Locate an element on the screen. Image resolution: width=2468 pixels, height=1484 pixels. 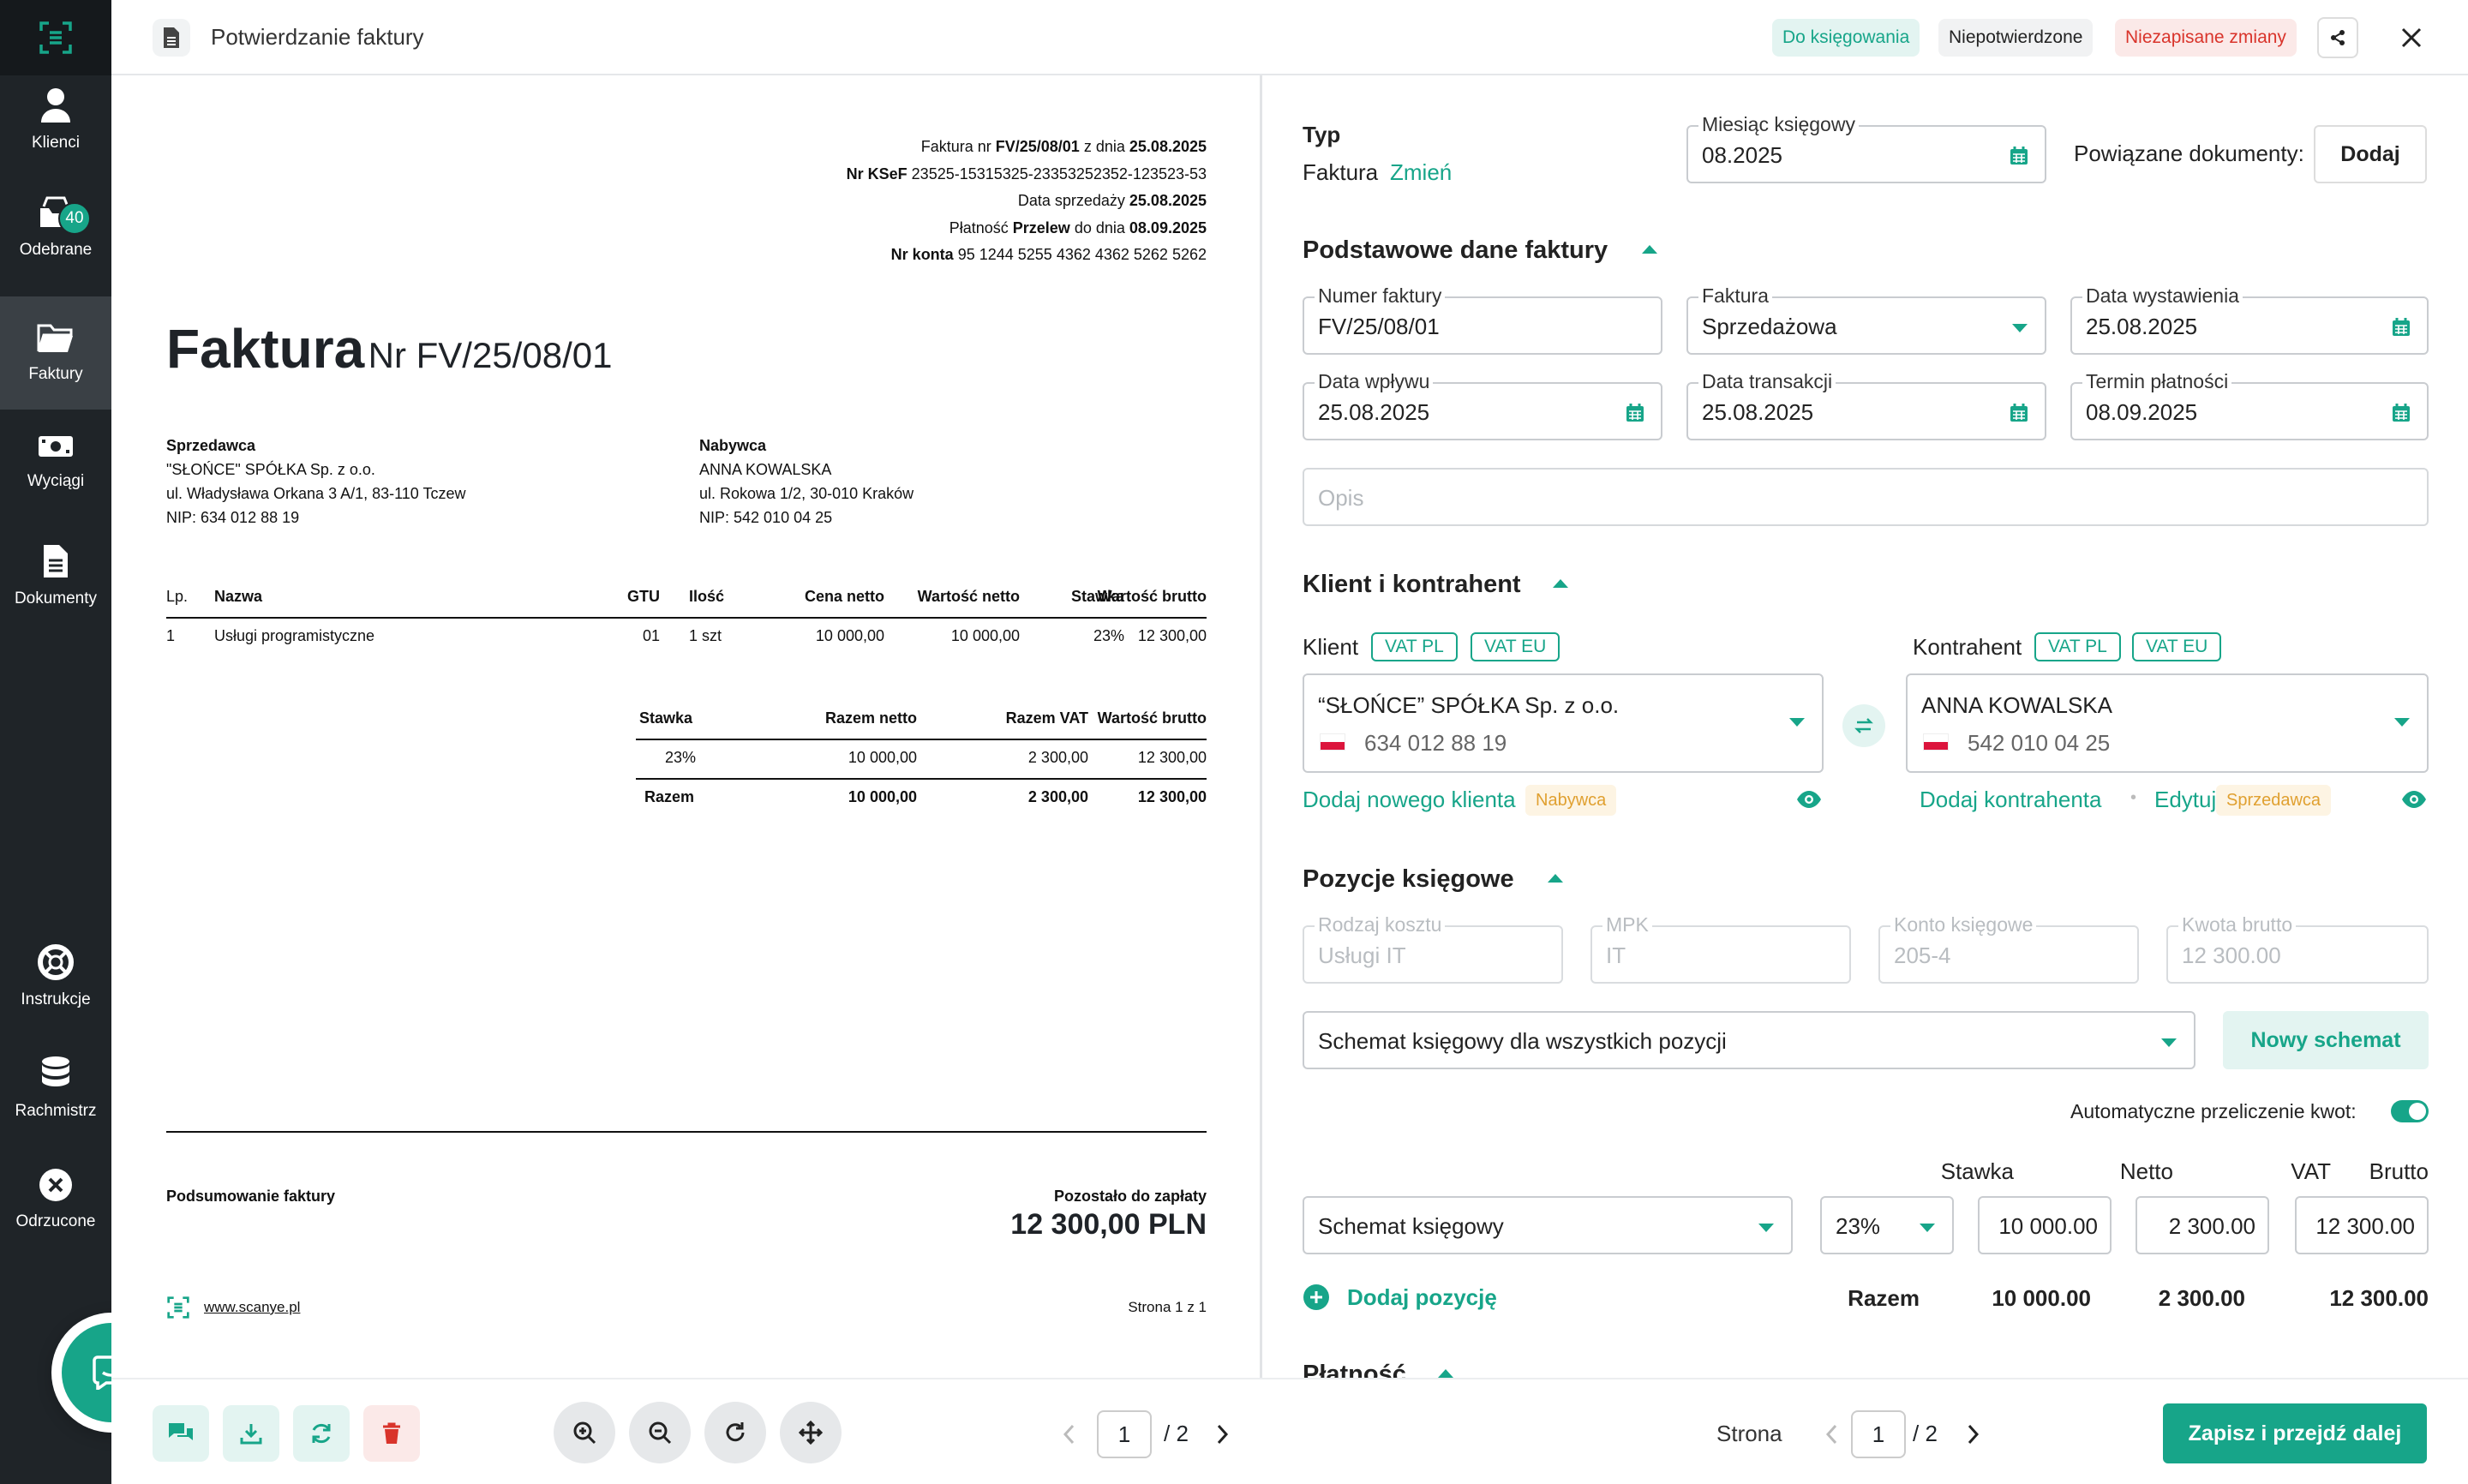
close-icon is located at coordinates (2411, 37).